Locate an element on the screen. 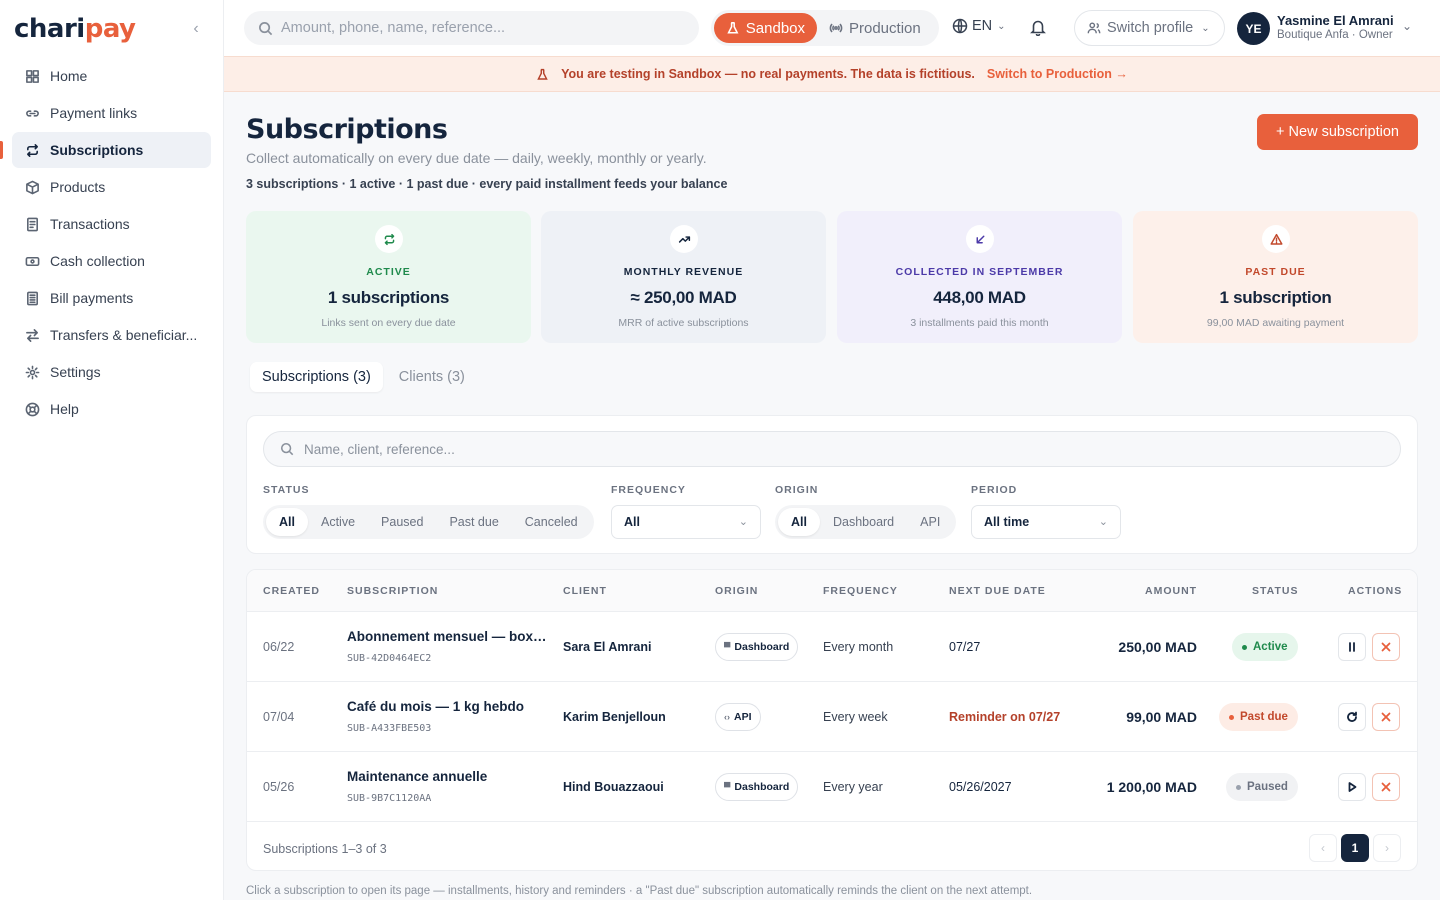 This screenshot has width=1440, height=900. sandbox-toggle-button: Sandbox is located at coordinates (765, 28).